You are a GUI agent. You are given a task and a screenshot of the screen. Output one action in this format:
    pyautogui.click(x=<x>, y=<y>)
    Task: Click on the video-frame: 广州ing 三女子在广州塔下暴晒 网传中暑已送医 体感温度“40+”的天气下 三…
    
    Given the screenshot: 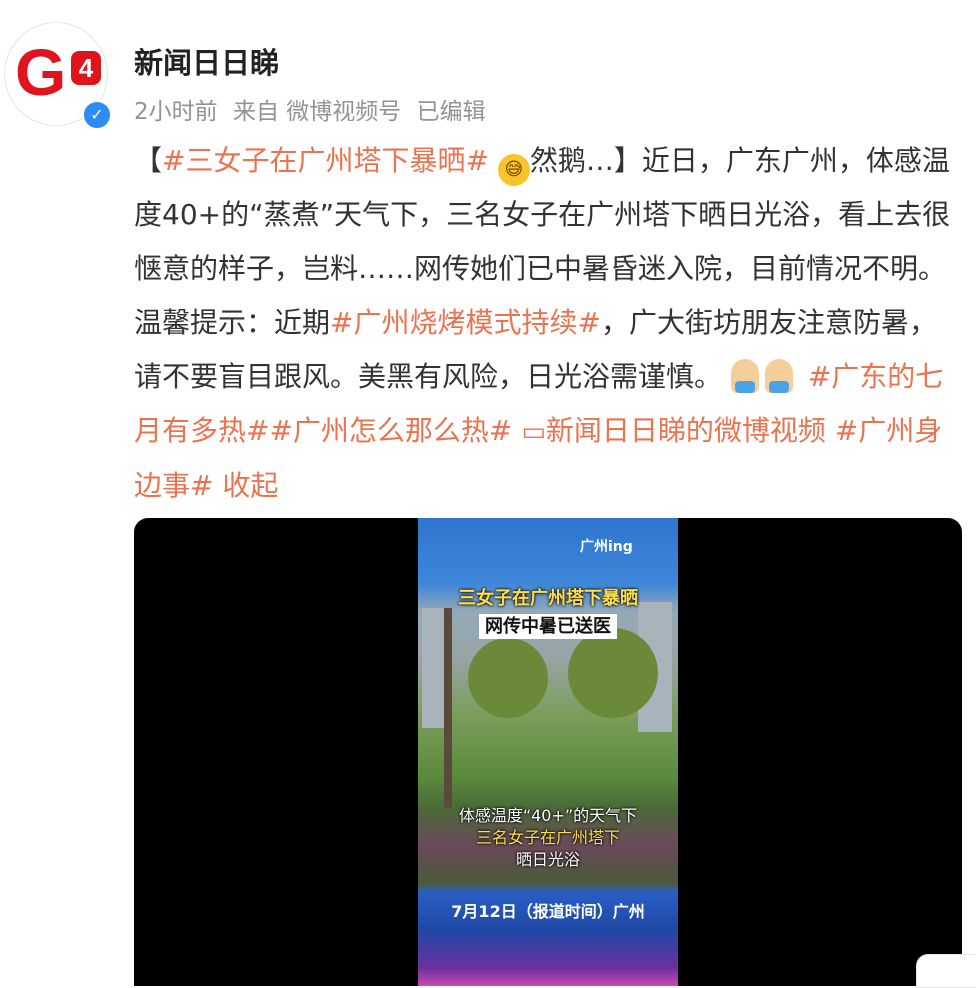 What is the action you would take?
    pyautogui.click(x=548, y=752)
    